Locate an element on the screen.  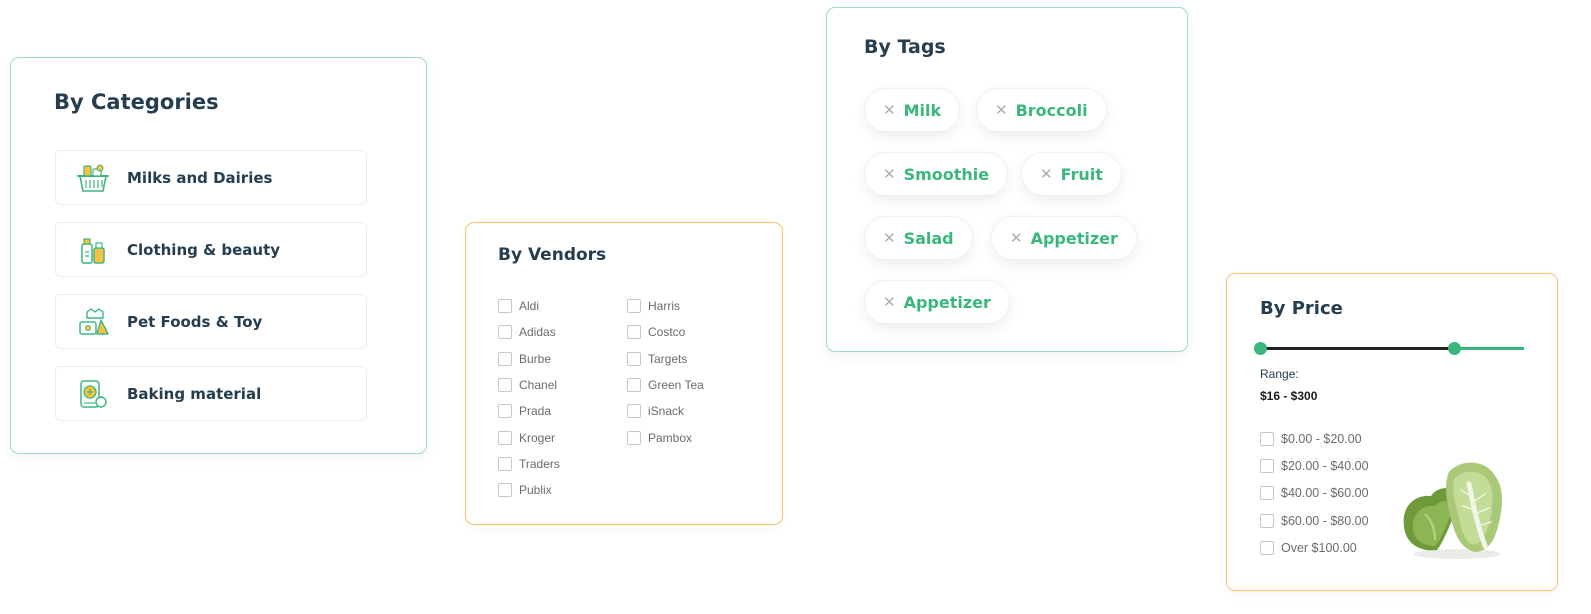
baking-icon is located at coordinates (93, 393).